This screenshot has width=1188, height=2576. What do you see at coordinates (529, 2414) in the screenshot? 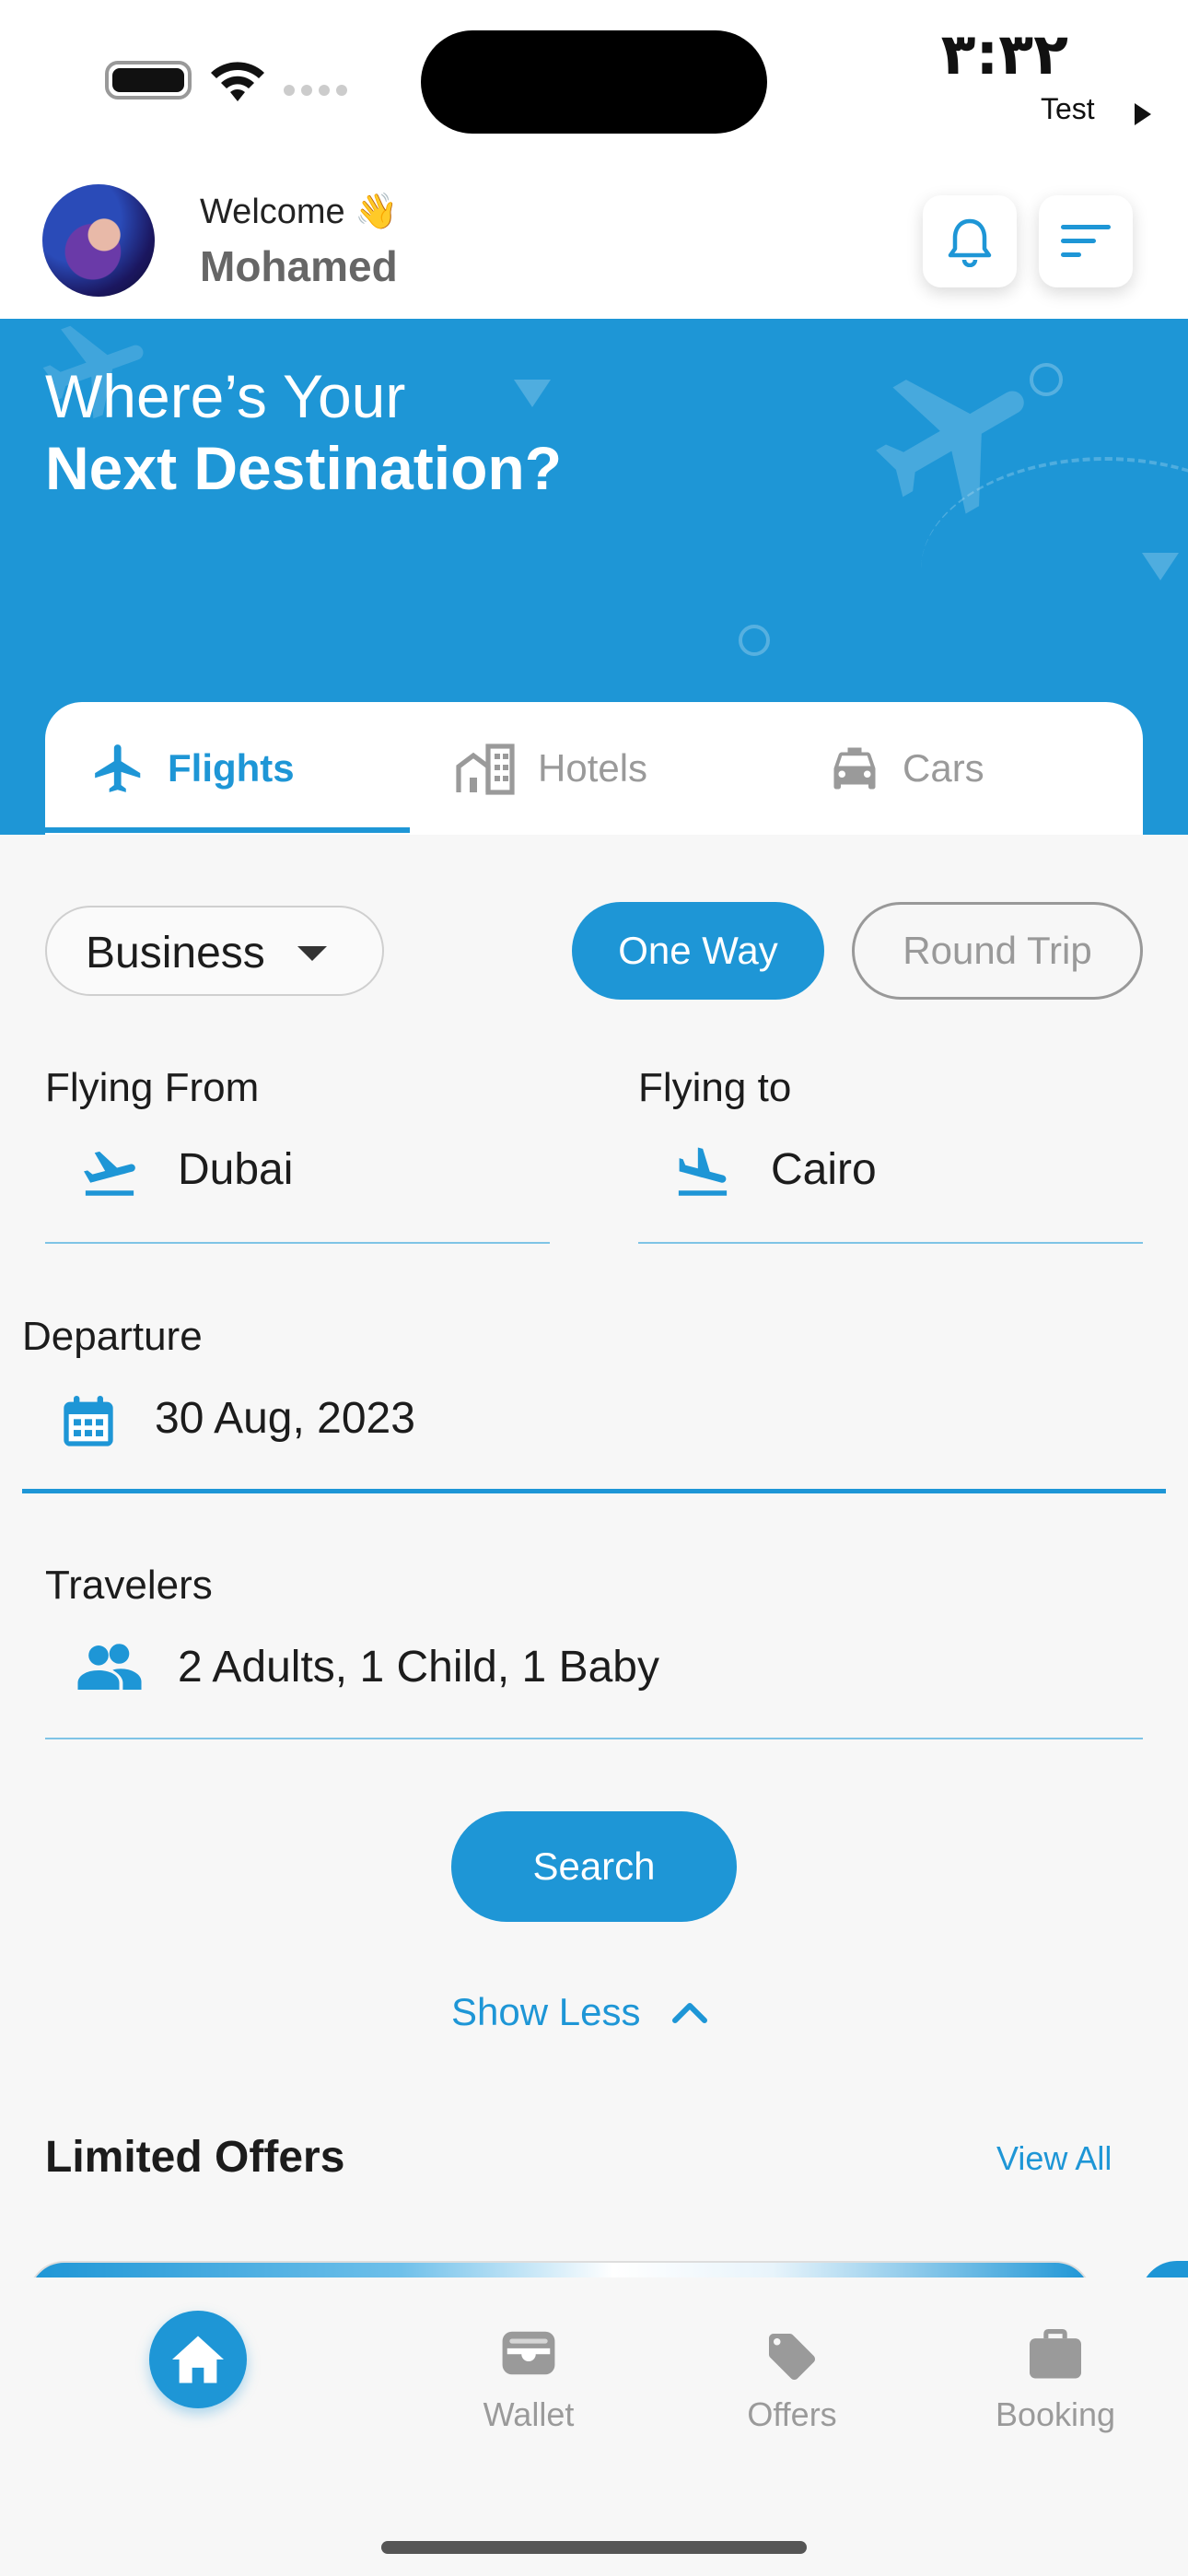
I see `nav-wallet-label: Wallet` at bounding box center [529, 2414].